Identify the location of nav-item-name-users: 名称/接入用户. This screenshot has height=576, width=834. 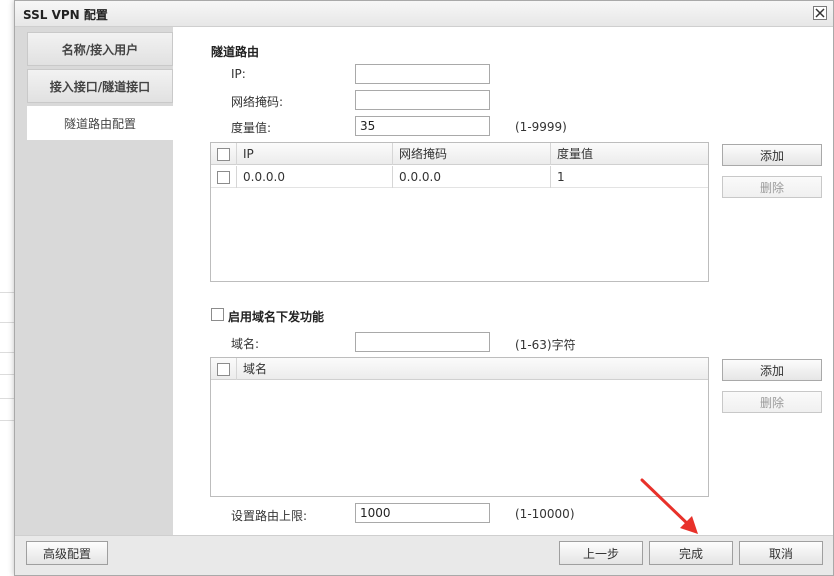
(100, 49).